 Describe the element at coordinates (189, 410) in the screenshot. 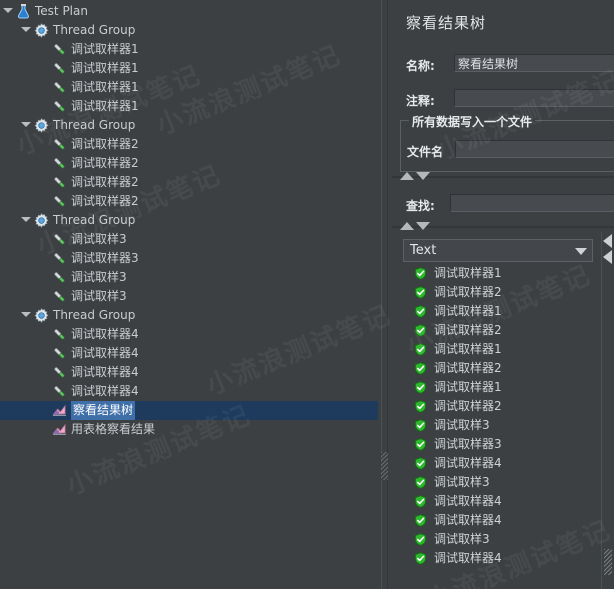

I see `tree-node-selected: 察看结果树` at that location.